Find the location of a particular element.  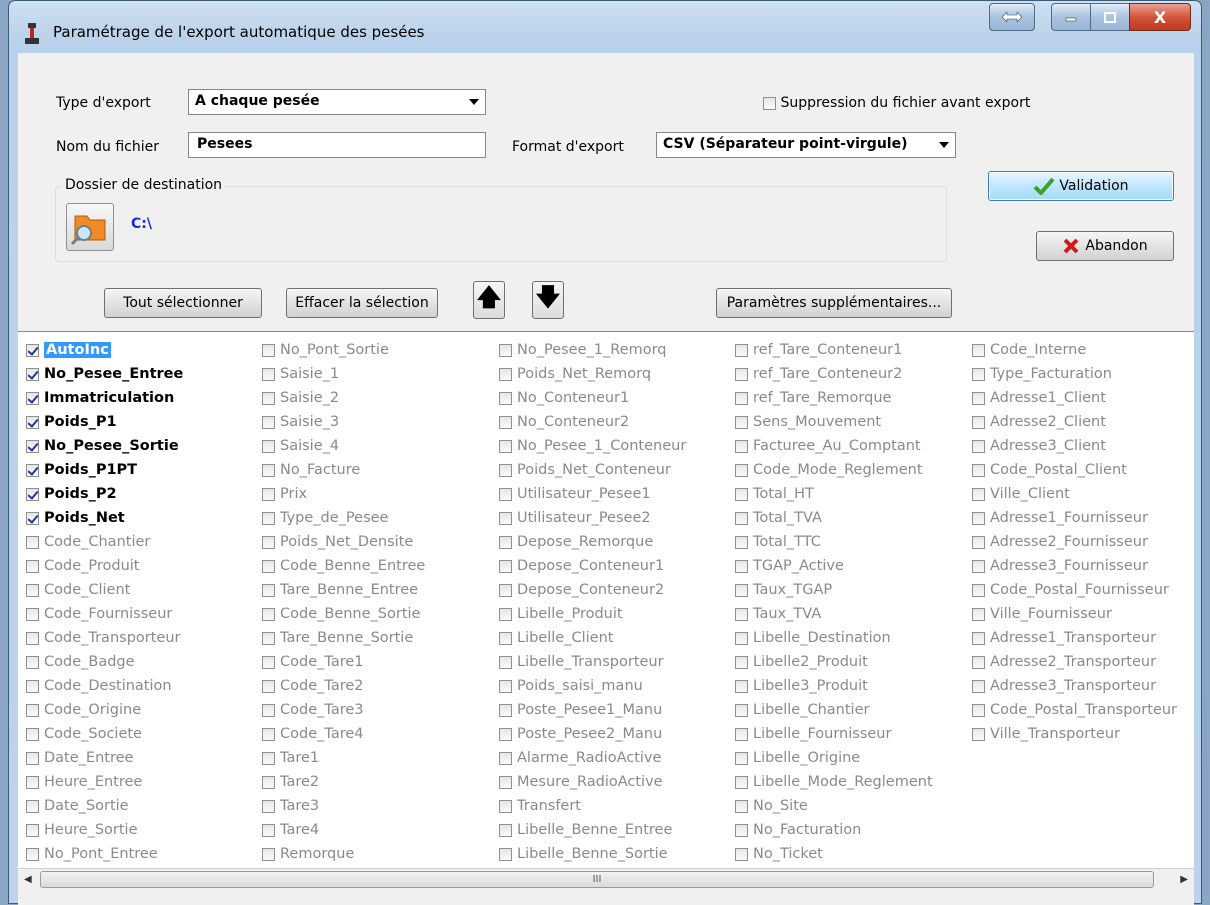

abandon-button: Abandon is located at coordinates (1105, 246).